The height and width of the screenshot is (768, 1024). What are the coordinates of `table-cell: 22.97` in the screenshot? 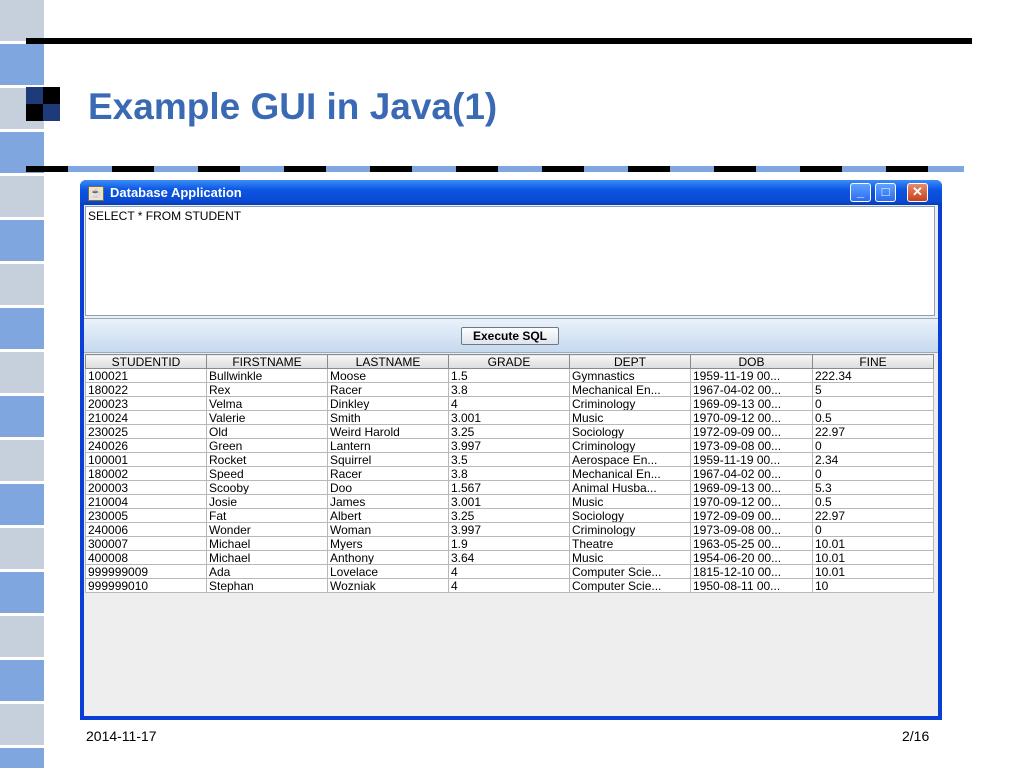 It's located at (873, 431).